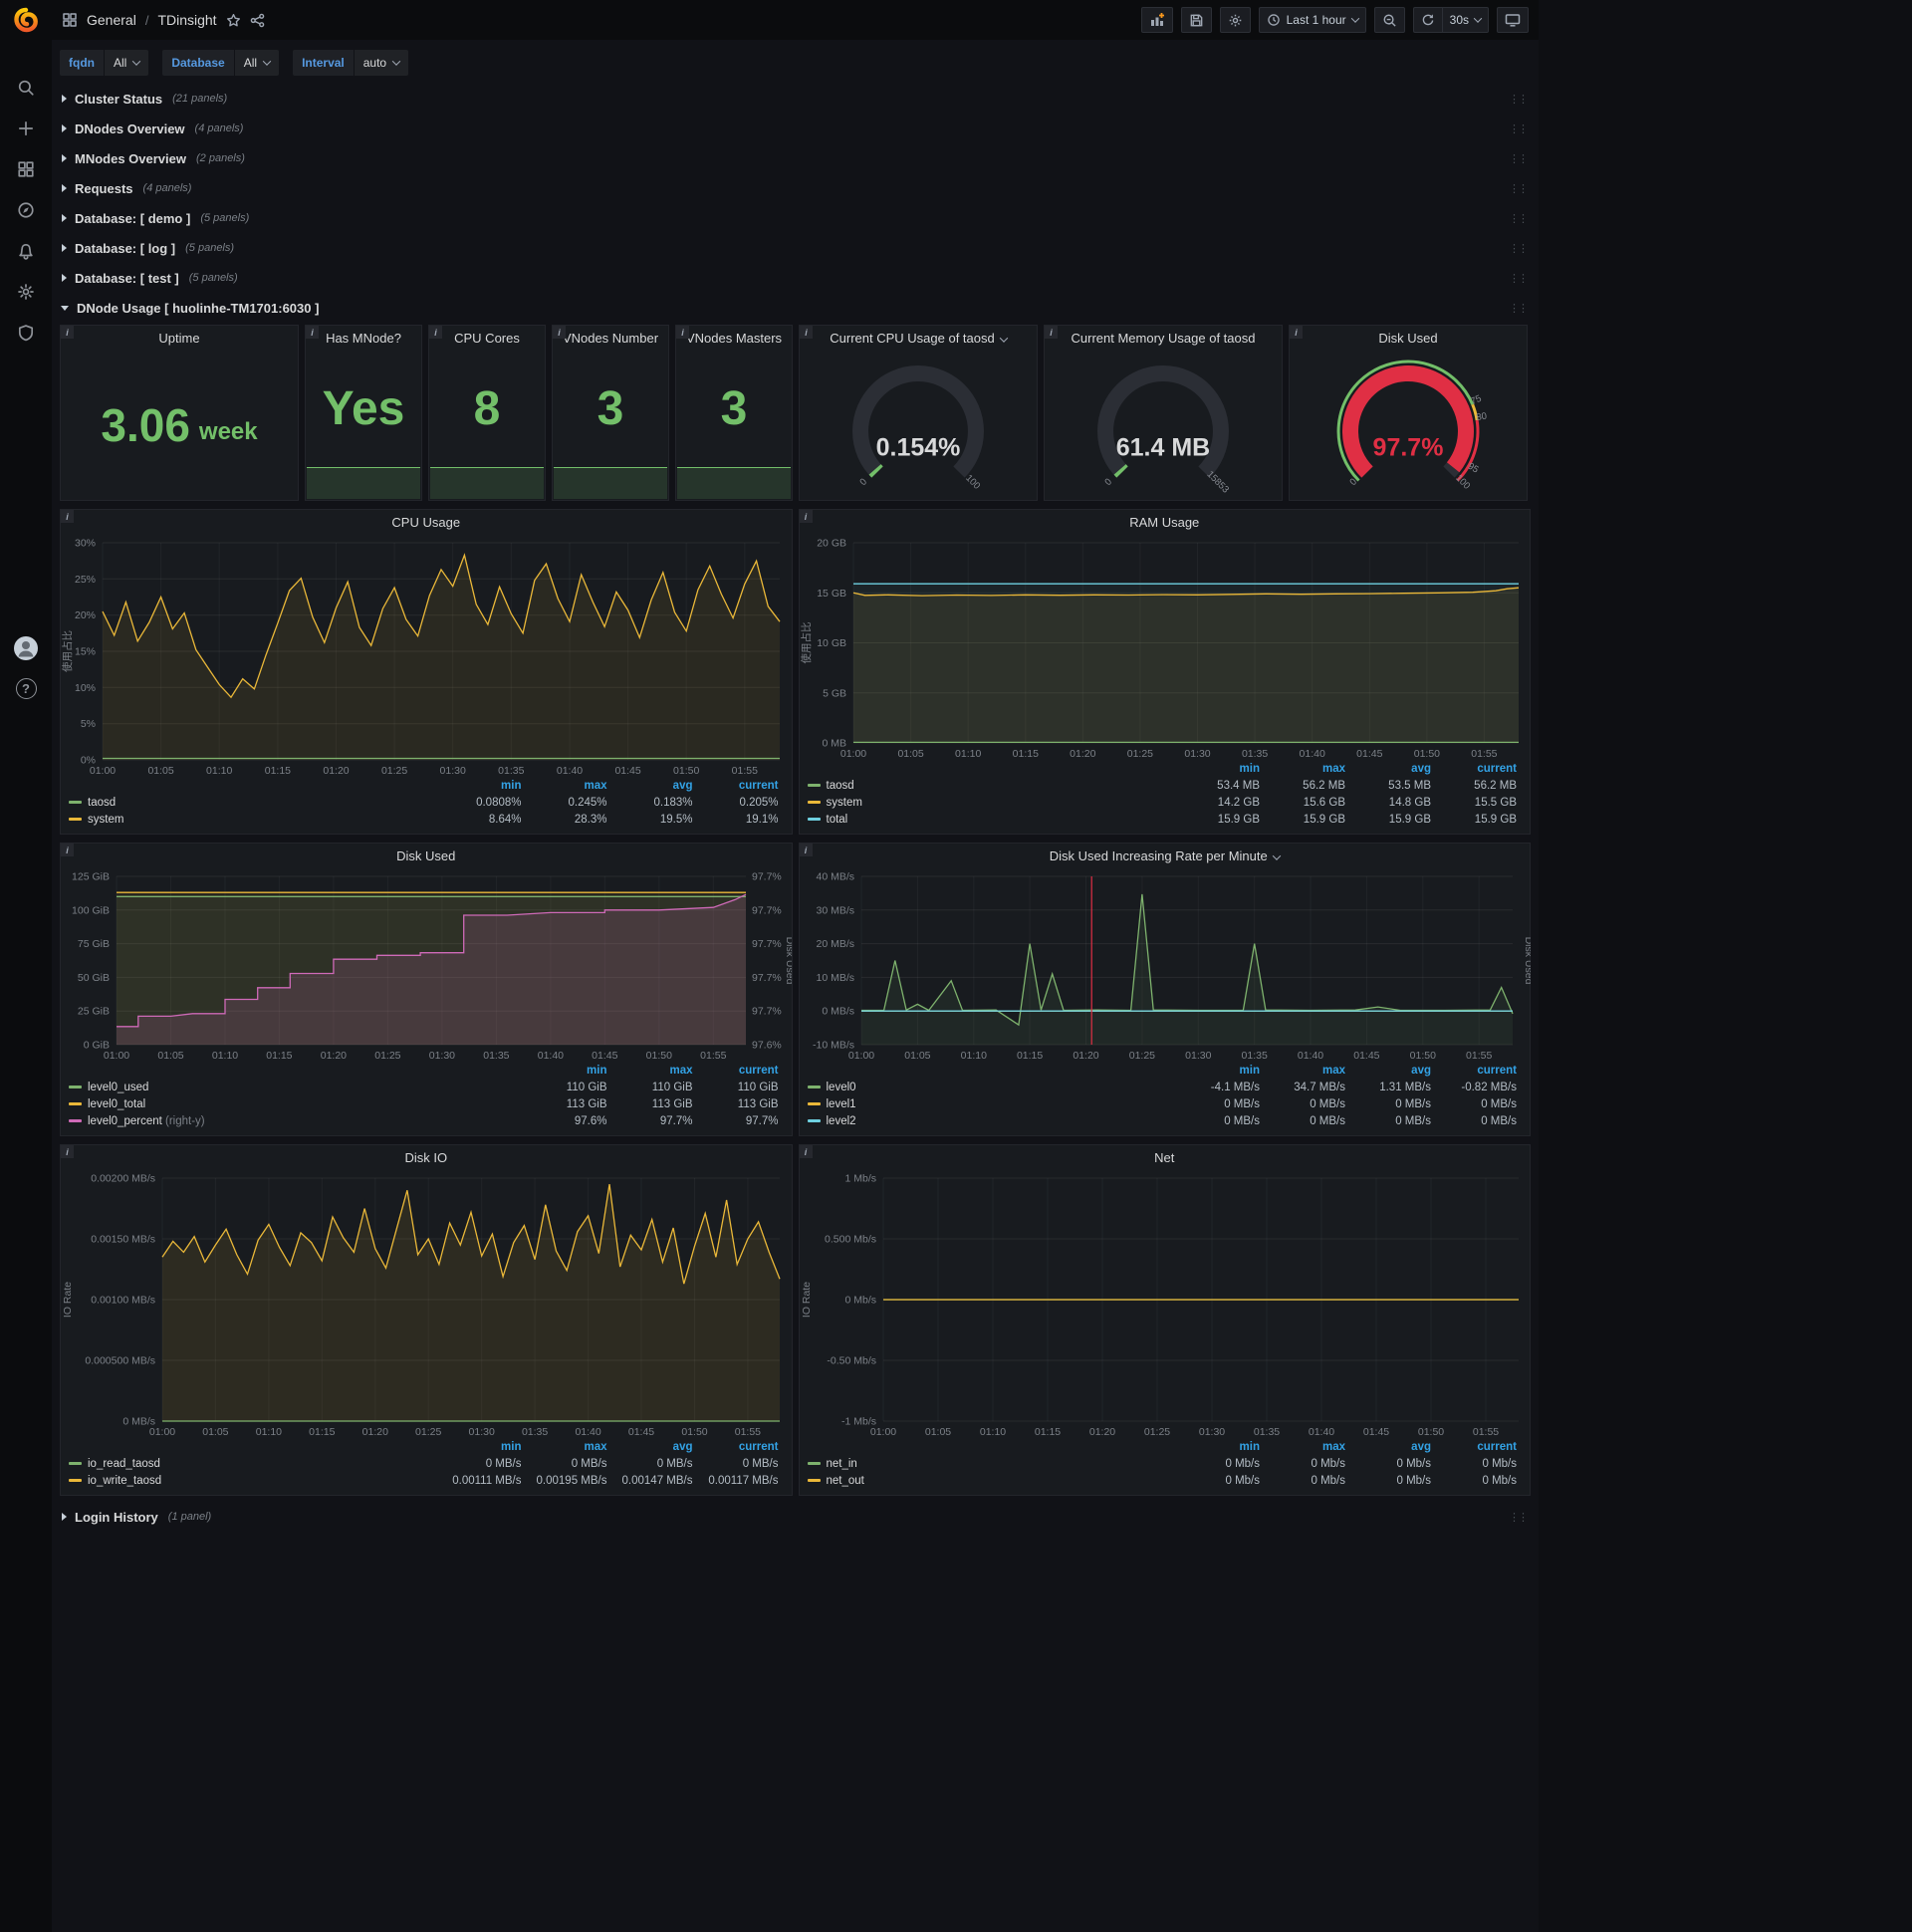  What do you see at coordinates (993, 1482) in the screenshot?
I see `legend-series-toggle: net_out` at bounding box center [993, 1482].